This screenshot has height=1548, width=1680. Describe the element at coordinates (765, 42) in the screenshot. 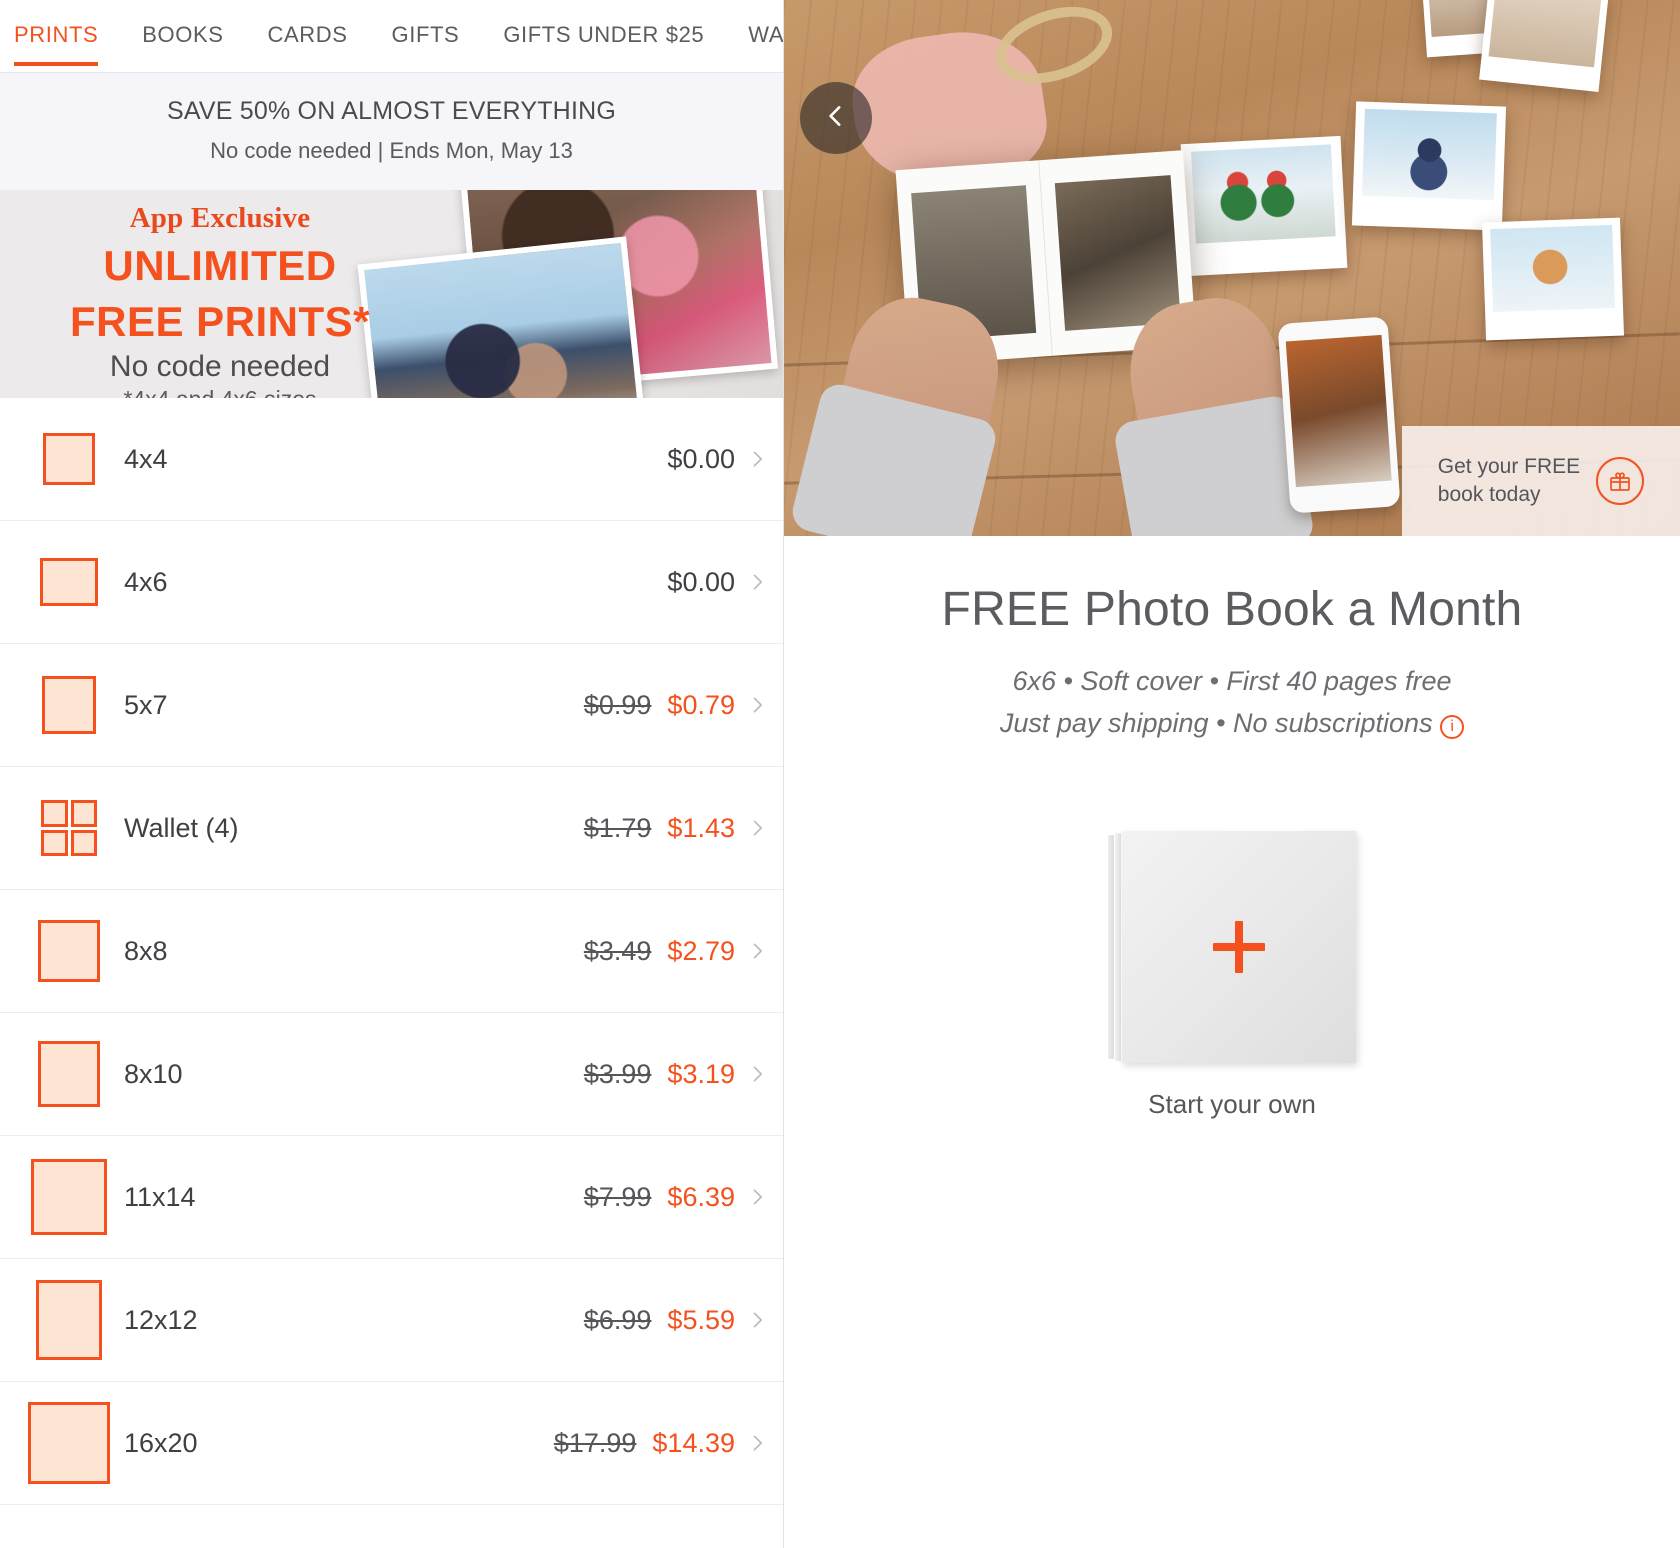

I see `tab-wall-art: WALL ART` at that location.